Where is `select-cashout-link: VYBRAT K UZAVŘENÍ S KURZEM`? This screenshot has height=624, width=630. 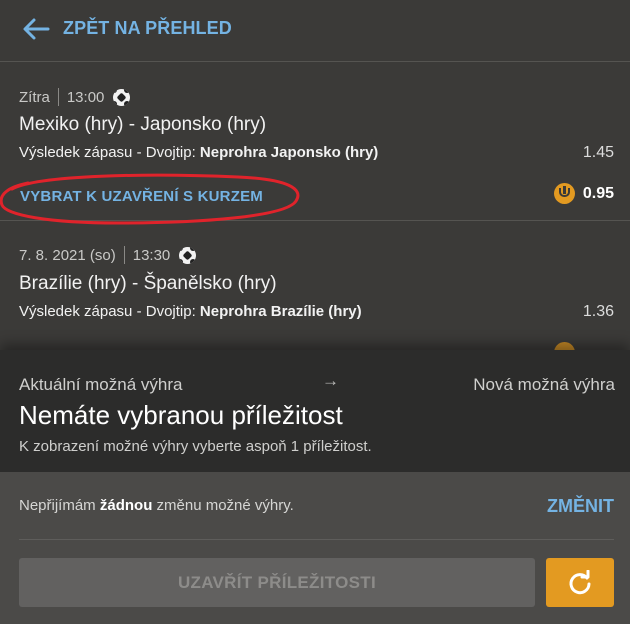
select-cashout-link: VYBRAT K UZAVŘENÍ S KURZEM is located at coordinates (141, 196).